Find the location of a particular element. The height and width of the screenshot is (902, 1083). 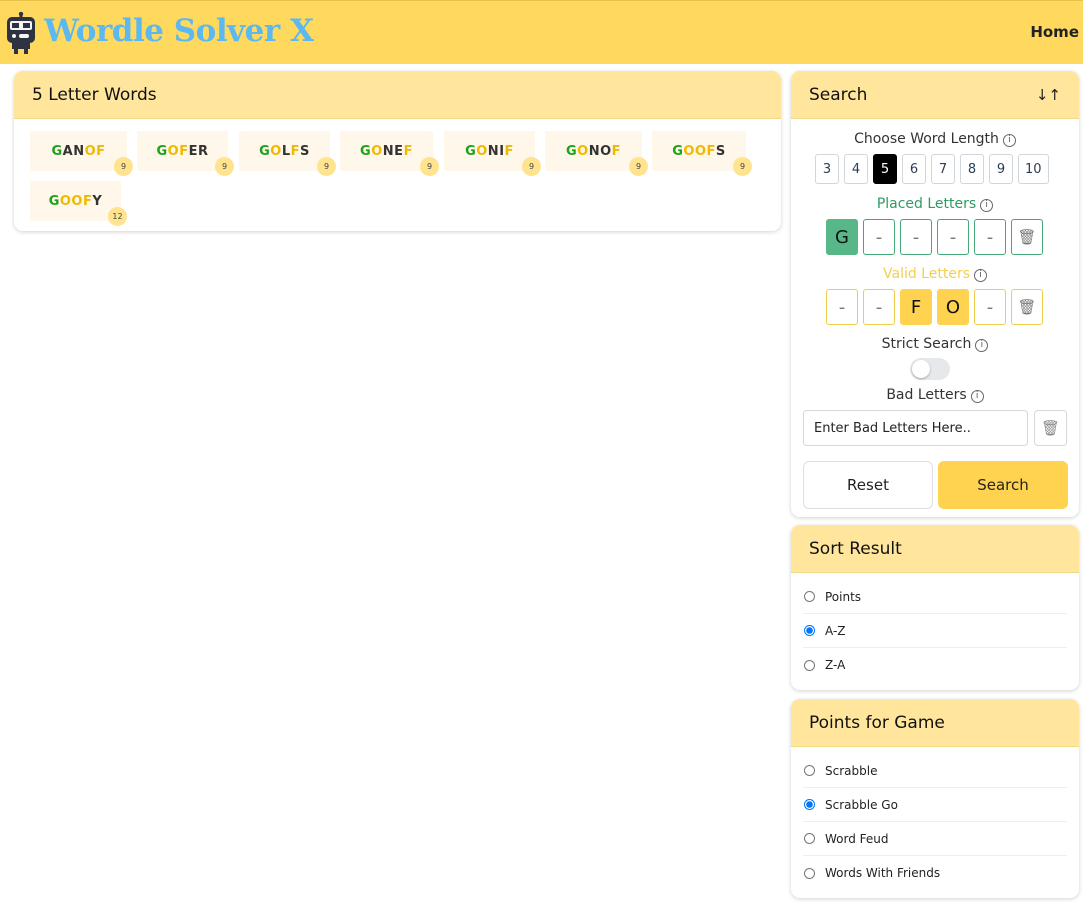

radio-label: A-Z is located at coordinates (835, 630).